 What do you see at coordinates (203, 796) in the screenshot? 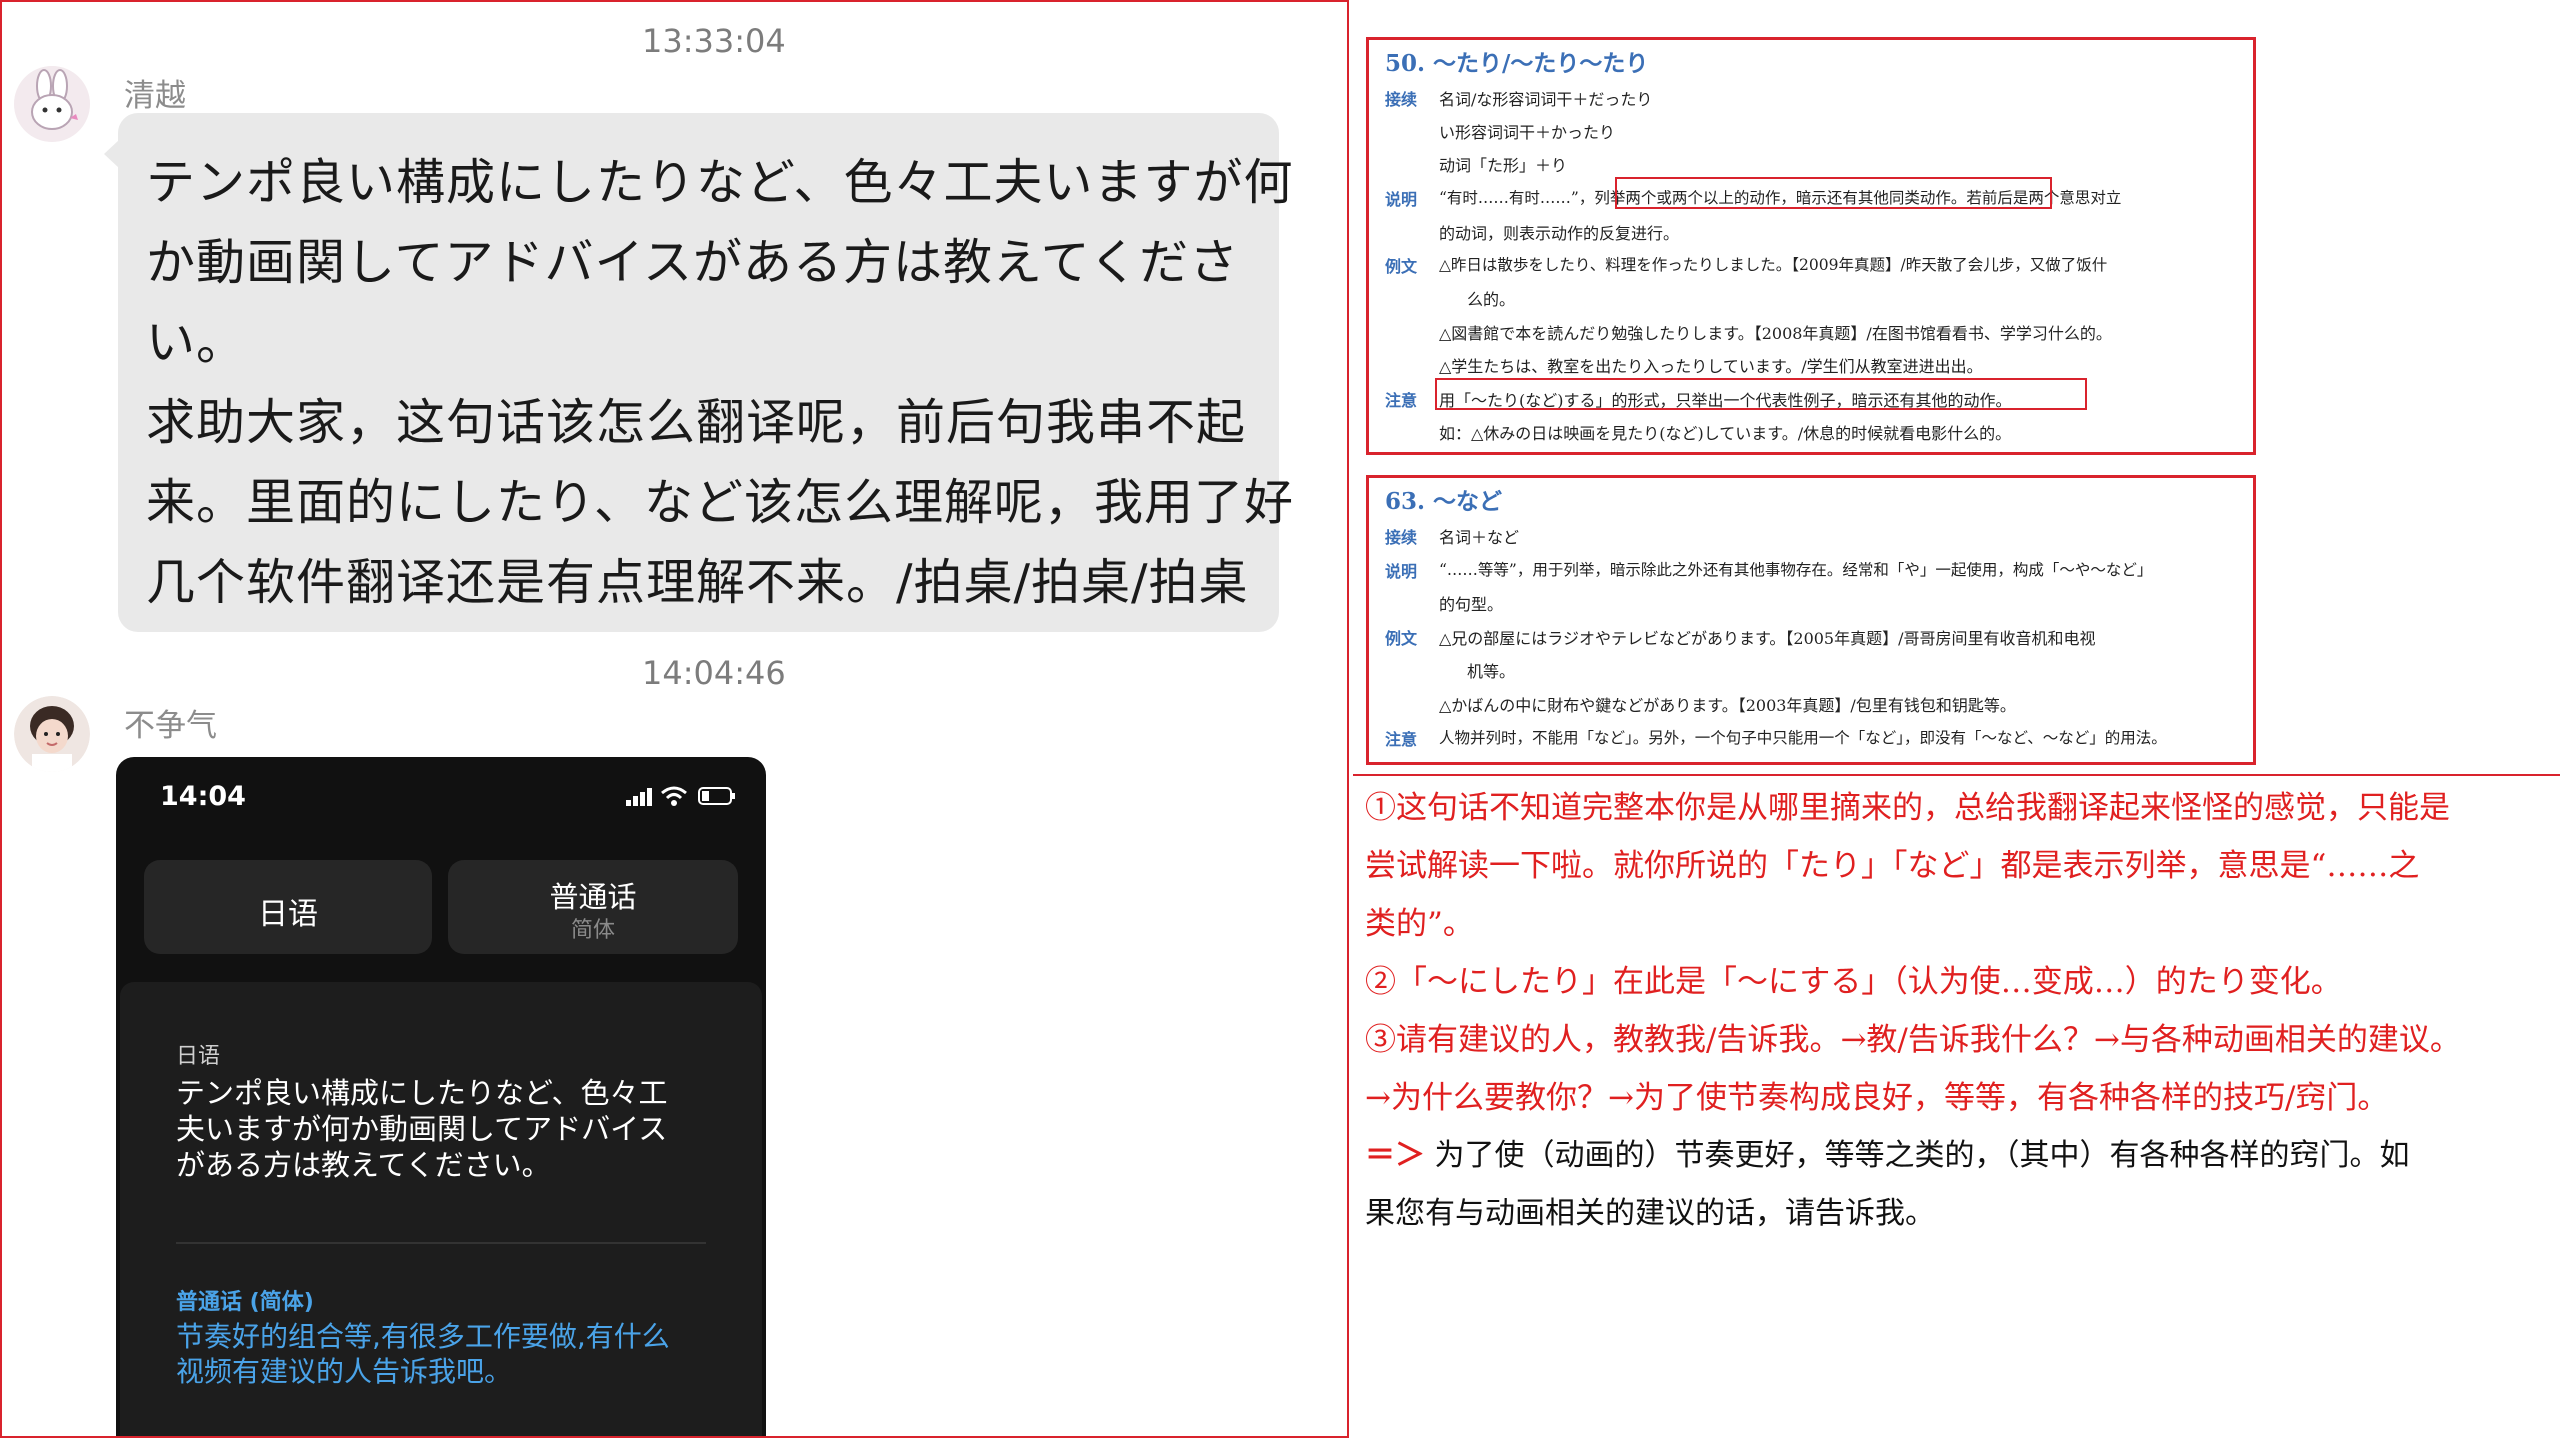
I see `phone-clock: 14:04` at bounding box center [203, 796].